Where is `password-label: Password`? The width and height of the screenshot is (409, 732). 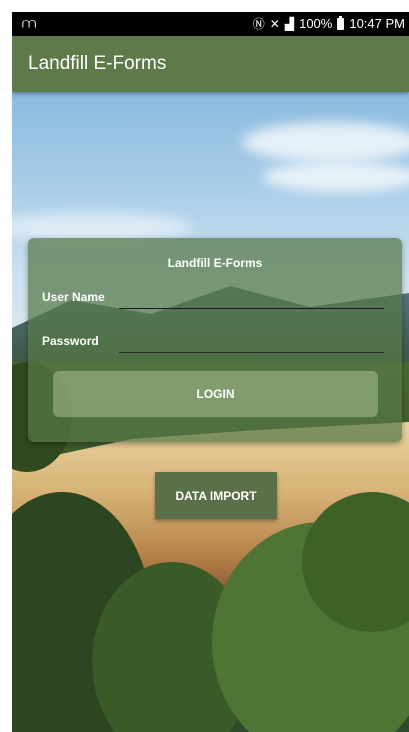 password-label: Password is located at coordinates (70, 341).